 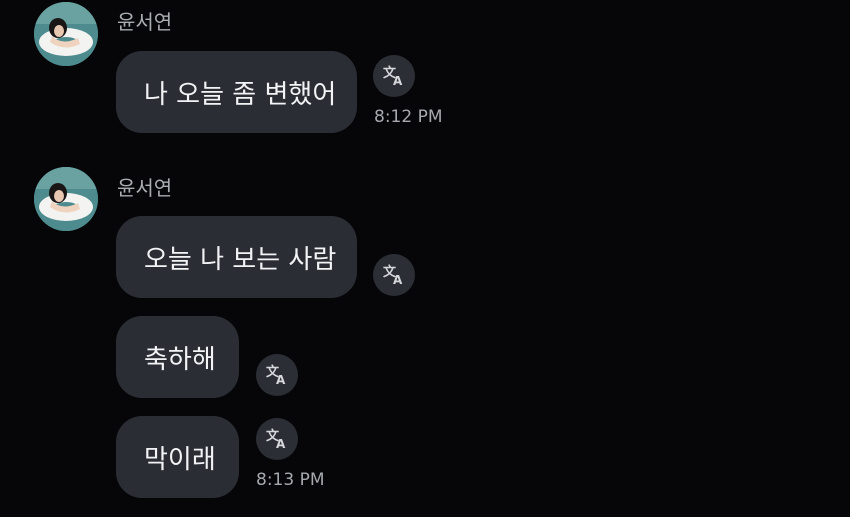 I want to click on message-bubble: 오늘 나 보는 사람, so click(x=236, y=257).